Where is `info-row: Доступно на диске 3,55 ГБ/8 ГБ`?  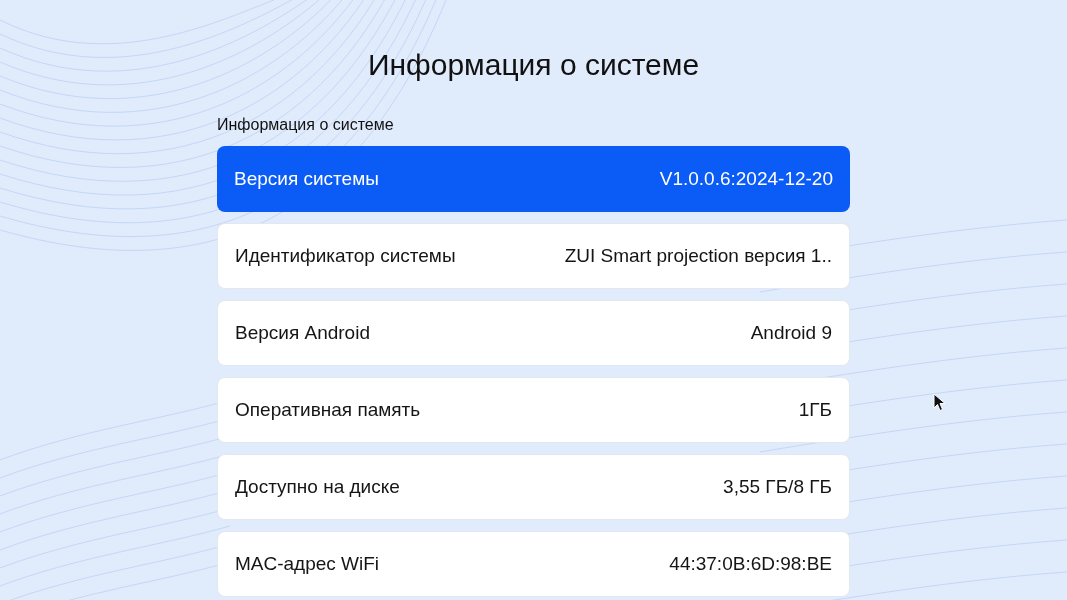 info-row: Доступно на диске 3,55 ГБ/8 ГБ is located at coordinates (533, 487).